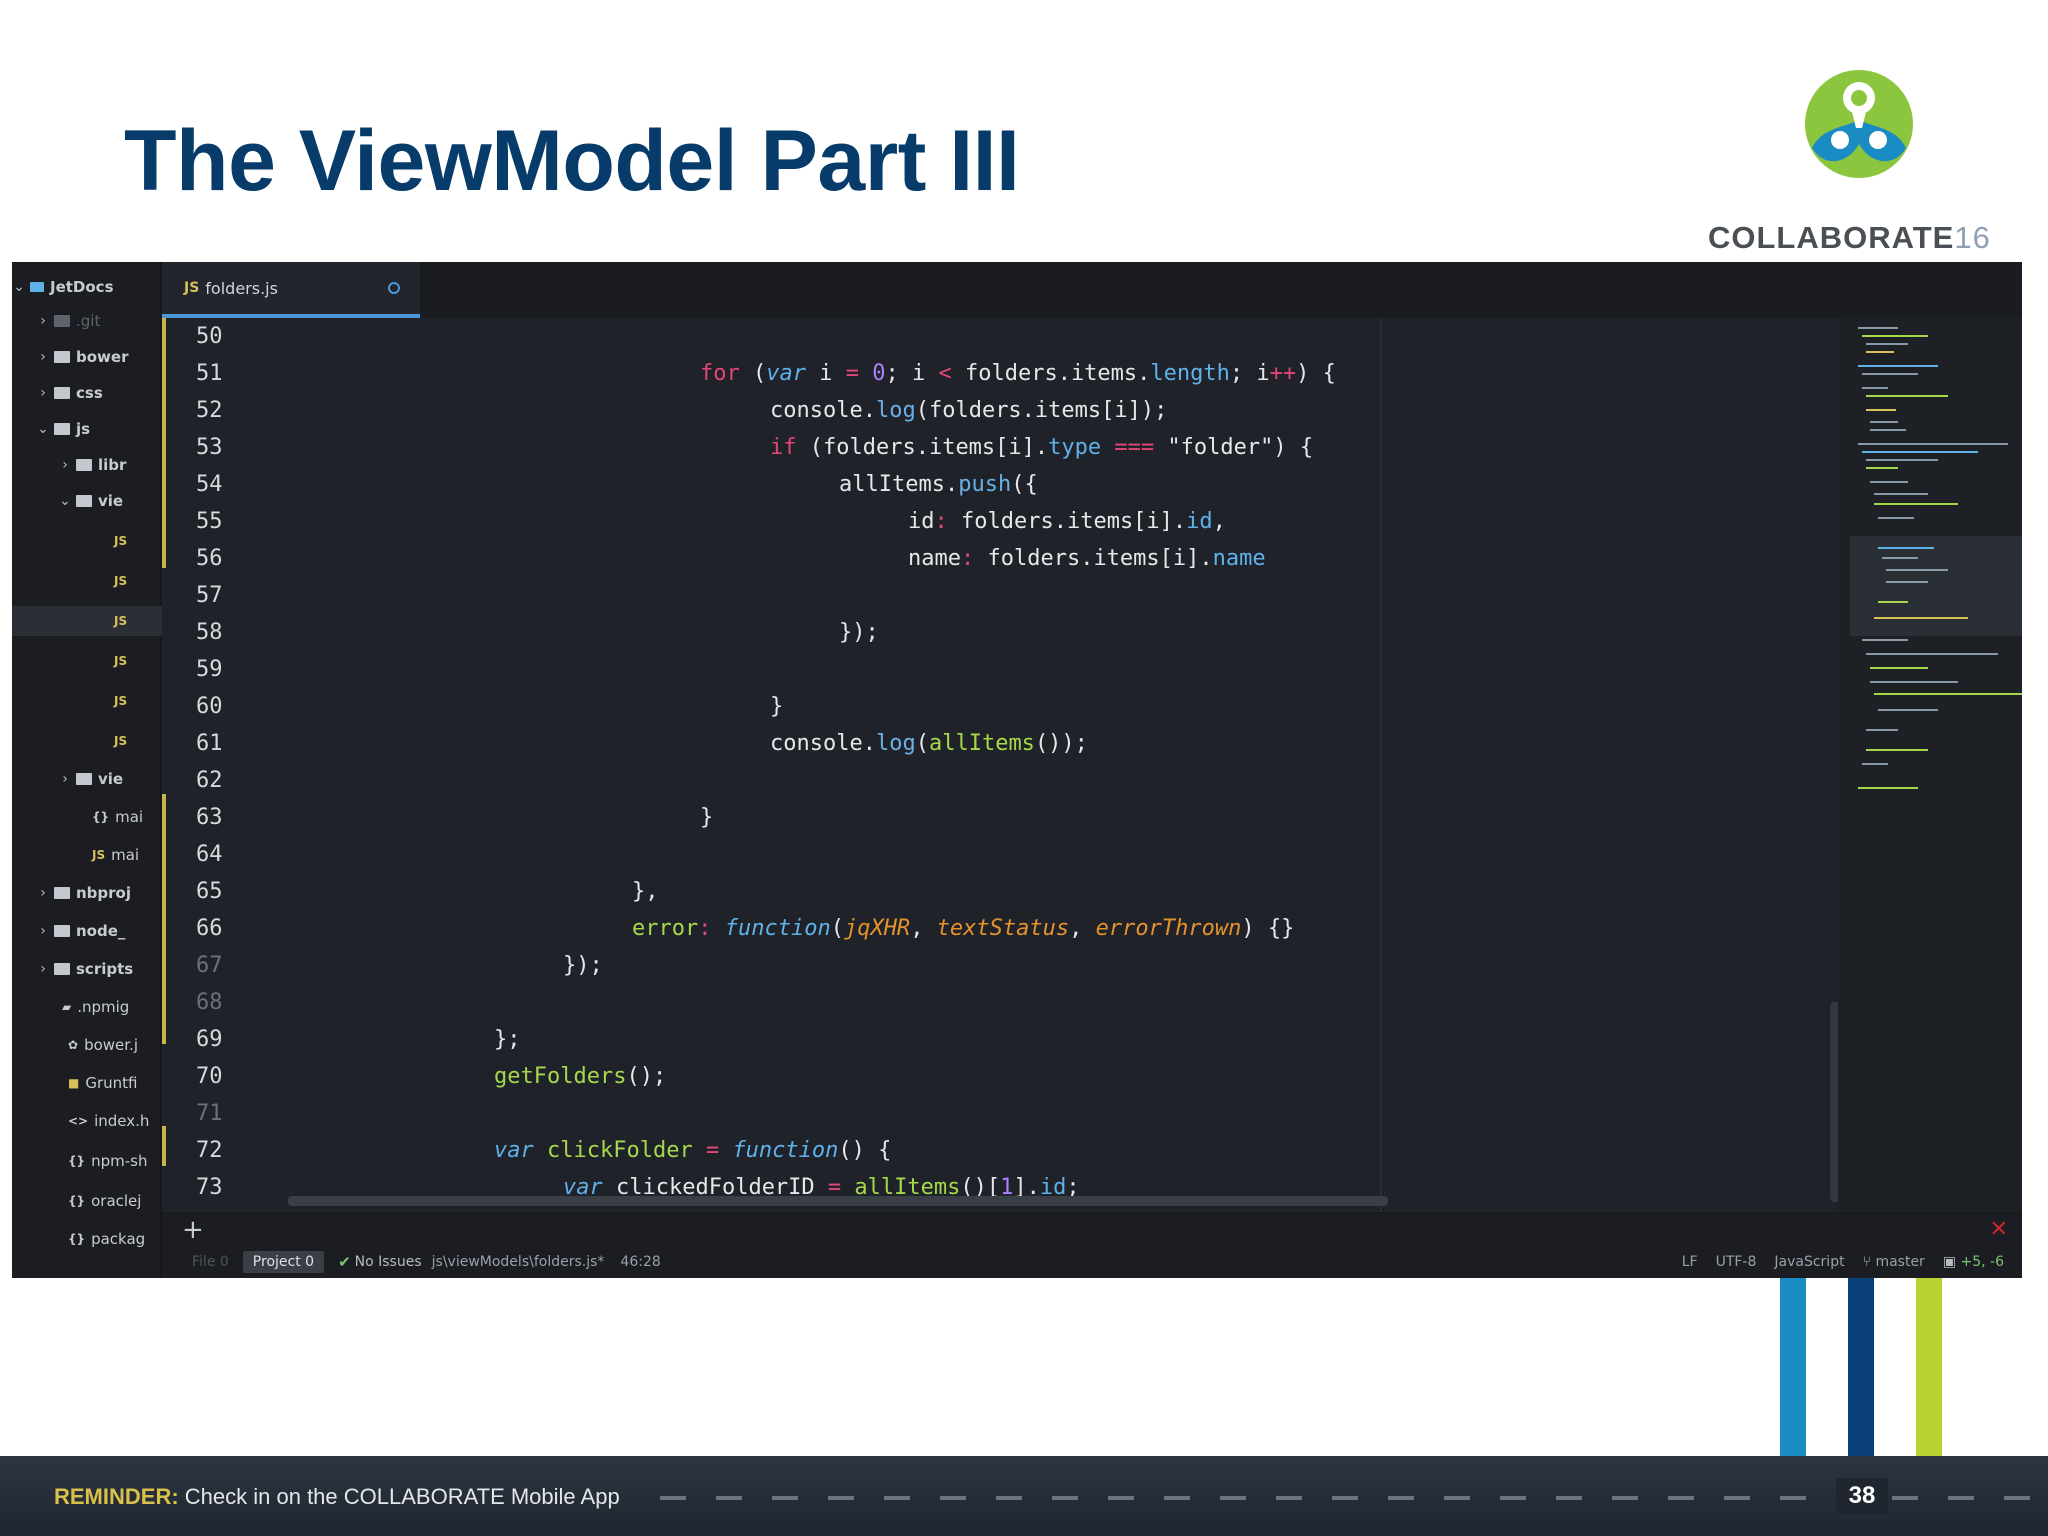  I want to click on code-line: console.log(allItems());, so click(929, 743).